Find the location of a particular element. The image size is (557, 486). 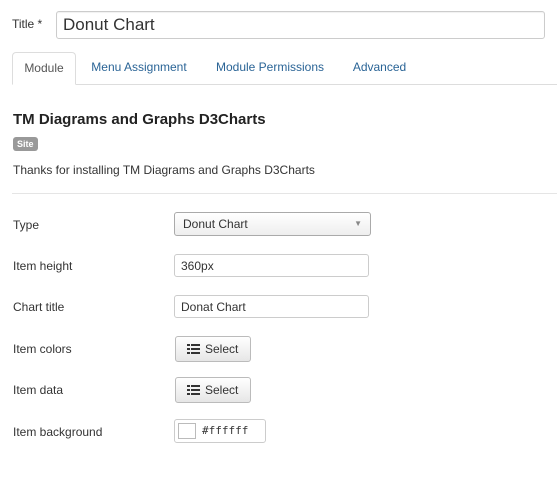

tab-advanced: Advanced is located at coordinates (379, 67).